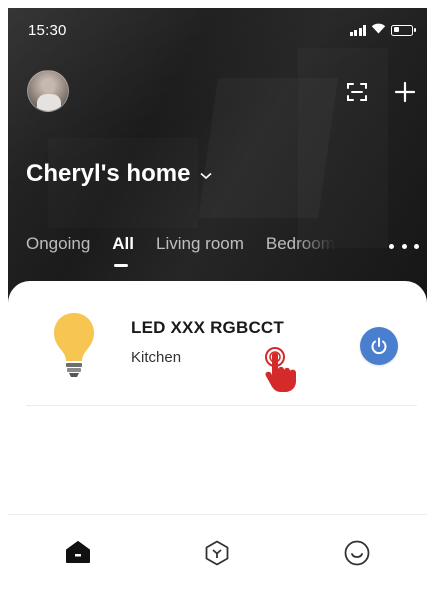  What do you see at coordinates (300, 244) in the screenshot?
I see `tab-bedroom: Bedroom` at bounding box center [300, 244].